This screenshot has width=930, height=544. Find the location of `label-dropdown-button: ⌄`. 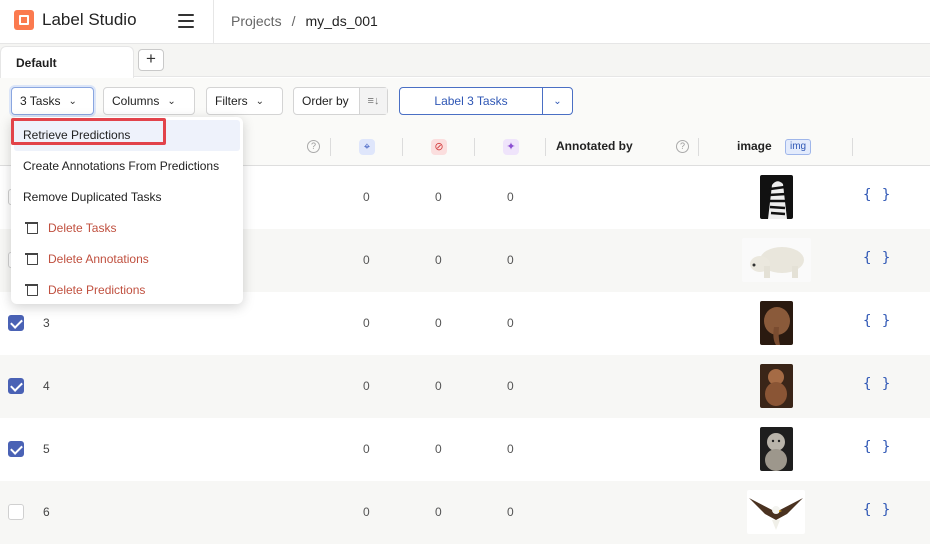

label-dropdown-button: ⌄ is located at coordinates (557, 101).